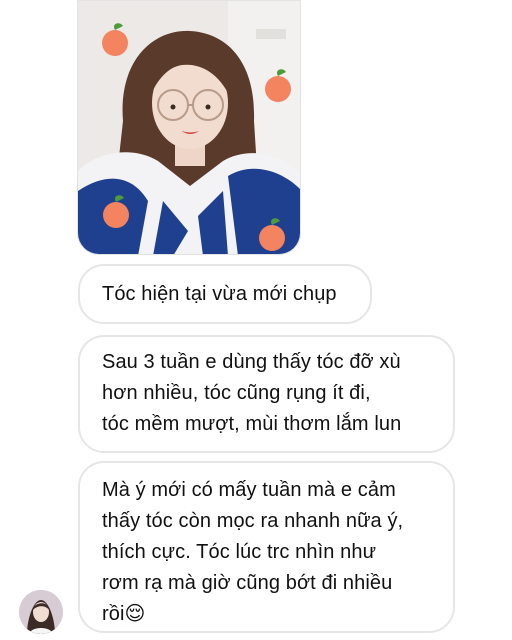  What do you see at coordinates (249, 490) in the screenshot?
I see `message-text: Mà ý mới có mấy tuần mà e cảm` at bounding box center [249, 490].